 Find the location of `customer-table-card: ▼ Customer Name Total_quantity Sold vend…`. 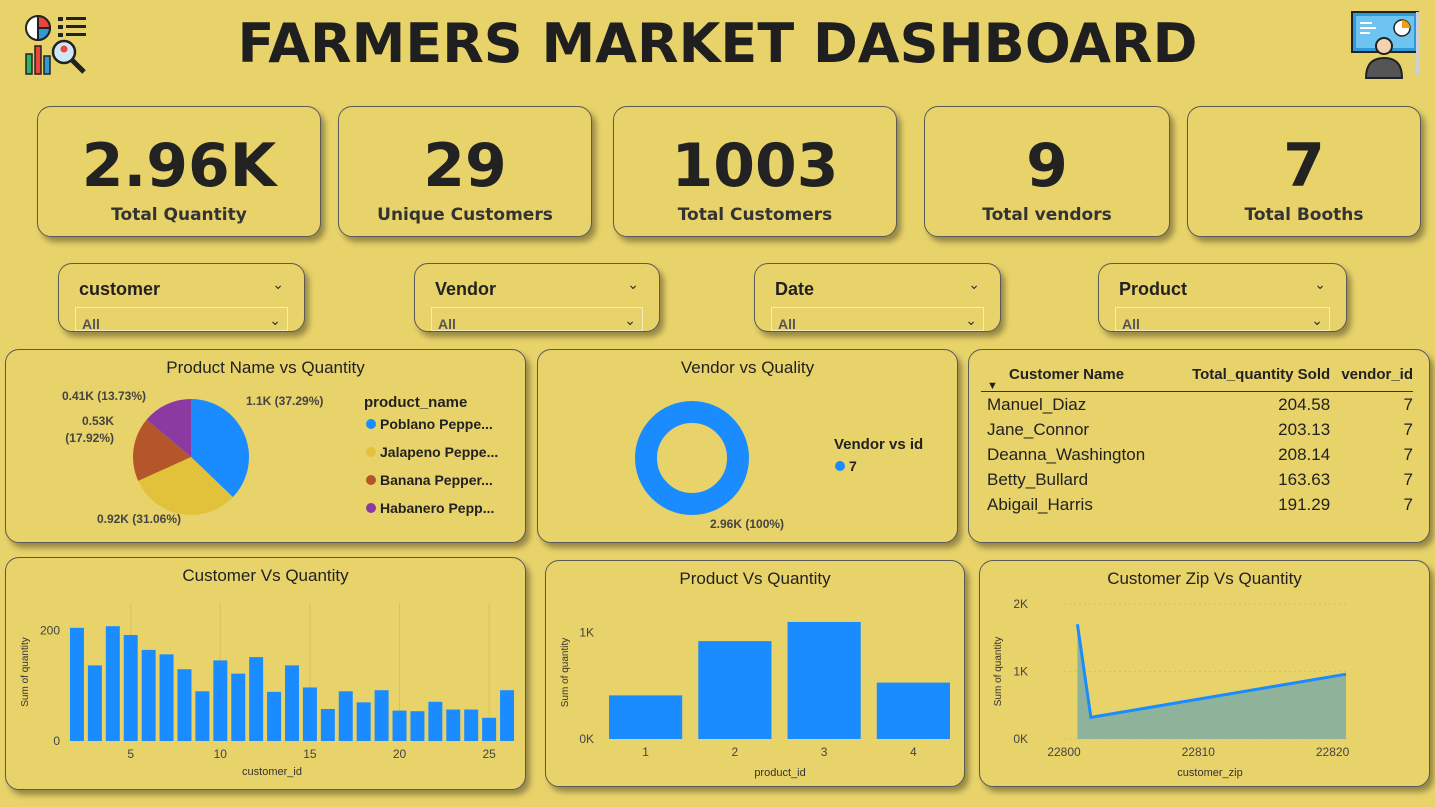

customer-table-card: ▼ Customer Name Total_quantity Sold vend… is located at coordinates (1199, 446).